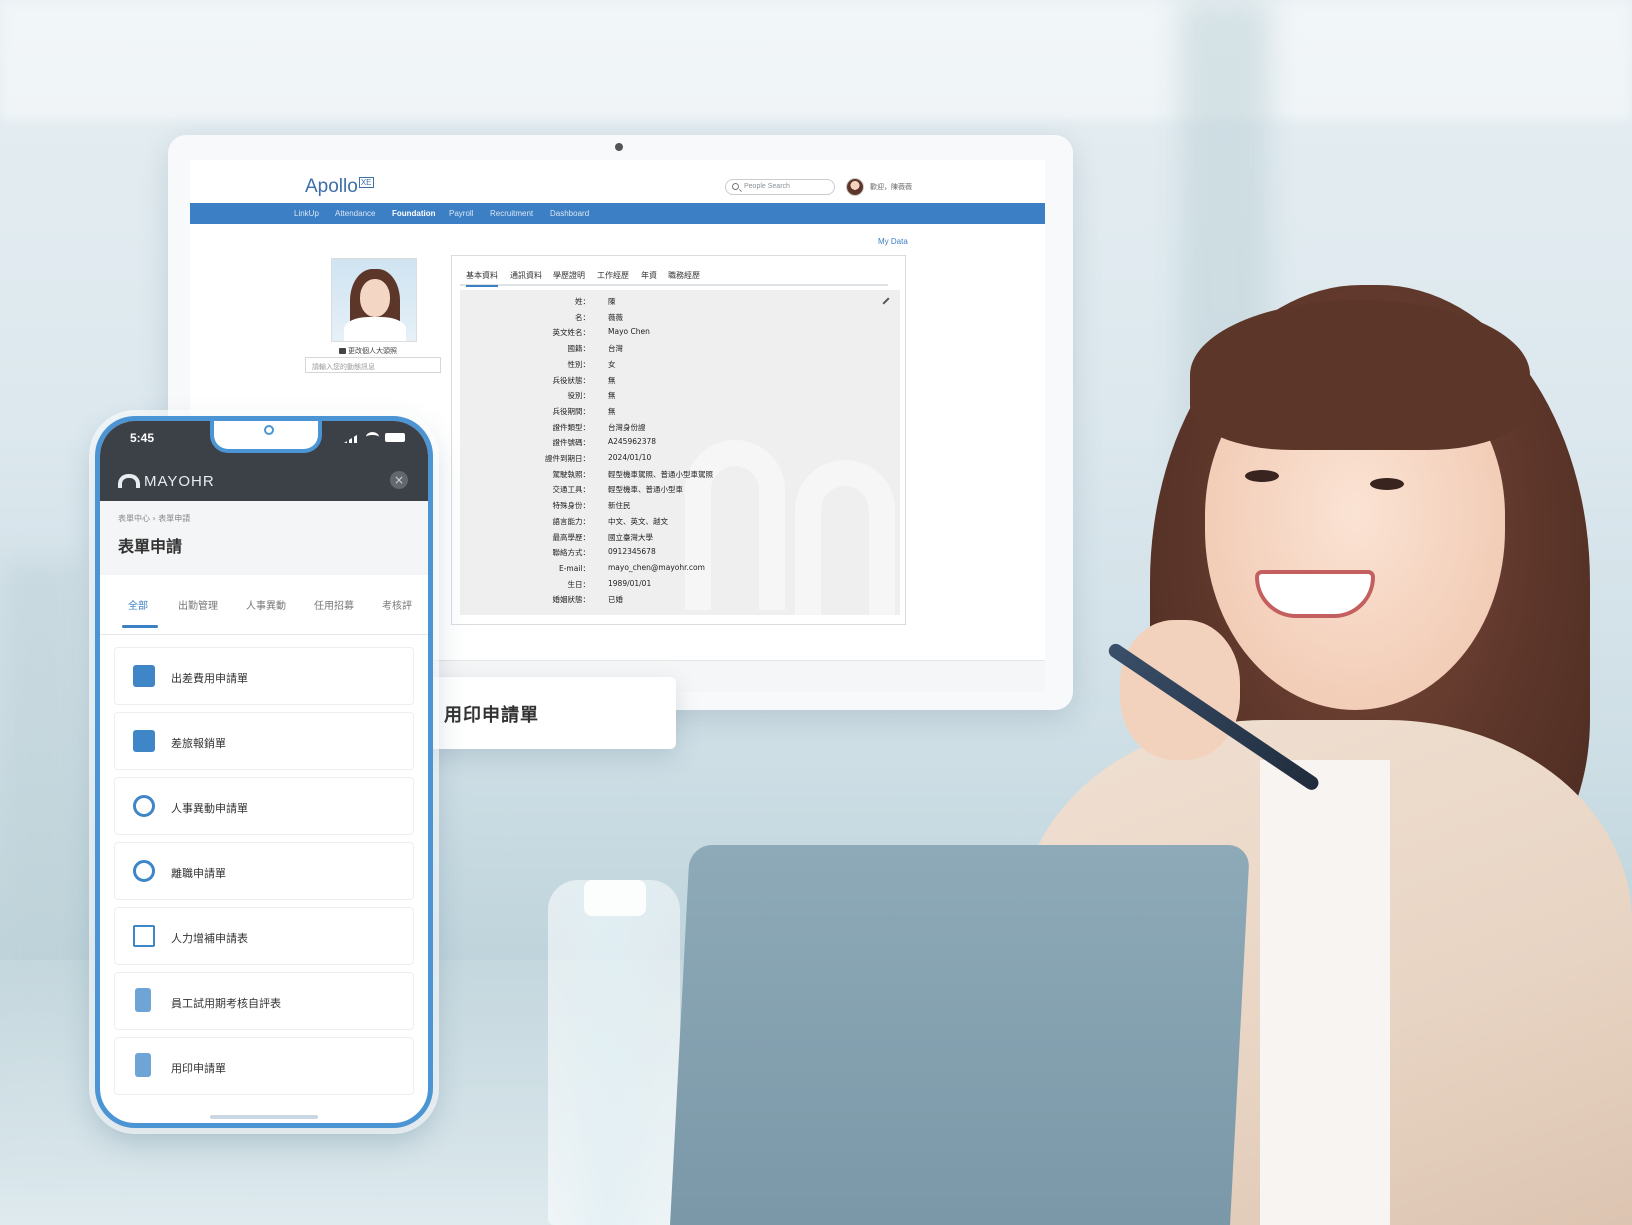 Image resolution: width=1632 pixels, height=1225 pixels. I want to click on info-value: 輕型機車、普通小型車, so click(645, 490).